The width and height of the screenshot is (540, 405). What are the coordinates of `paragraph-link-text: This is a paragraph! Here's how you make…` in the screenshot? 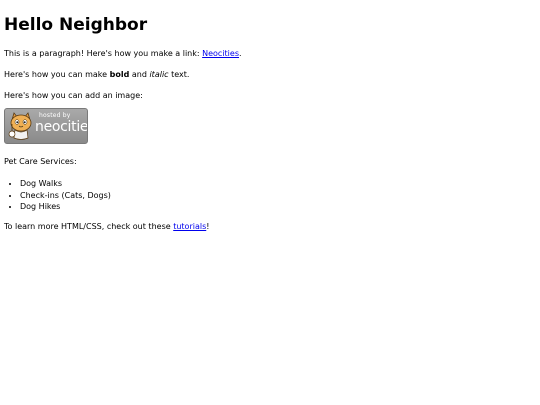 It's located at (103, 53).